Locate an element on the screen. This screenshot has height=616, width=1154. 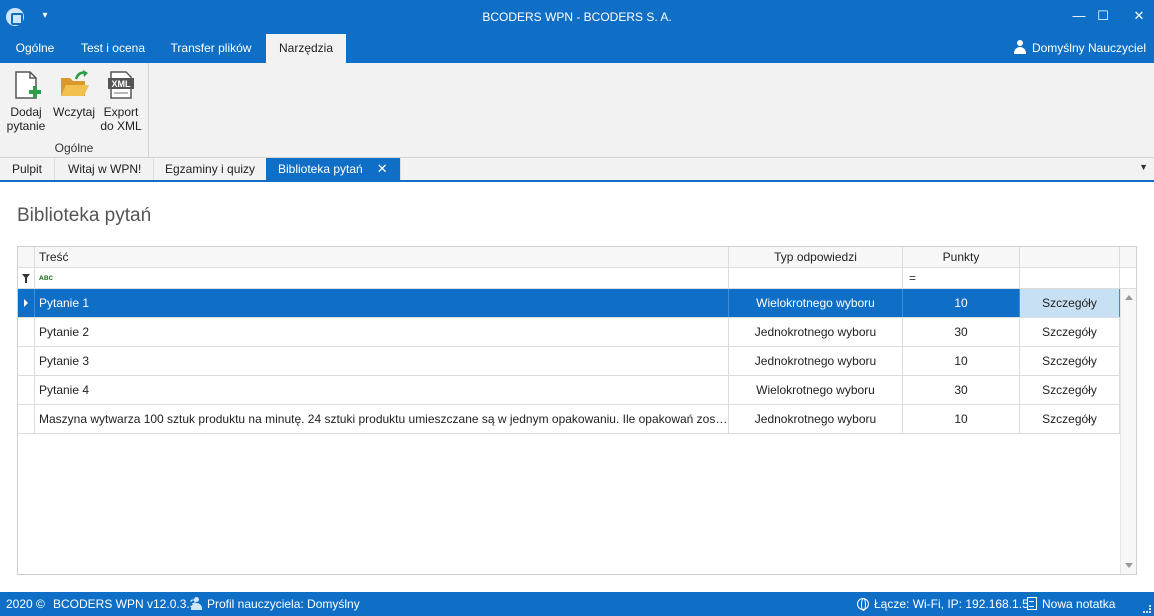
status-connection: Łącze: Wi-Fi, IP: 192.168.1.5 is located at coordinates (943, 604).